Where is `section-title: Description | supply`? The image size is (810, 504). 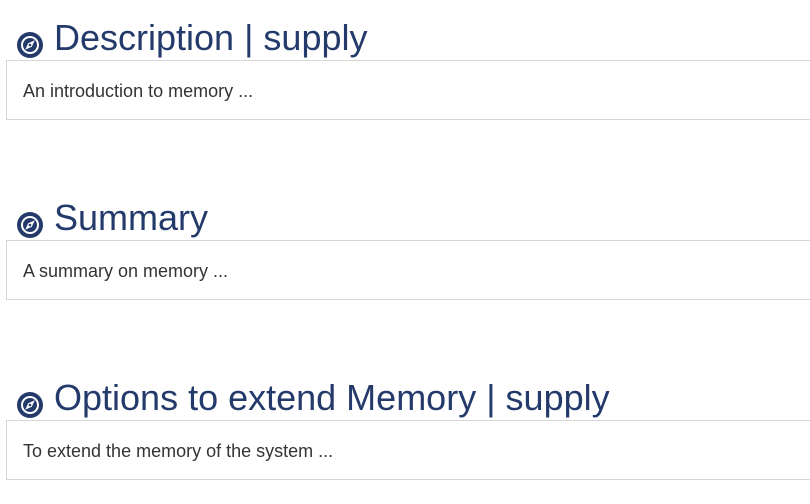 section-title: Description | supply is located at coordinates (211, 37).